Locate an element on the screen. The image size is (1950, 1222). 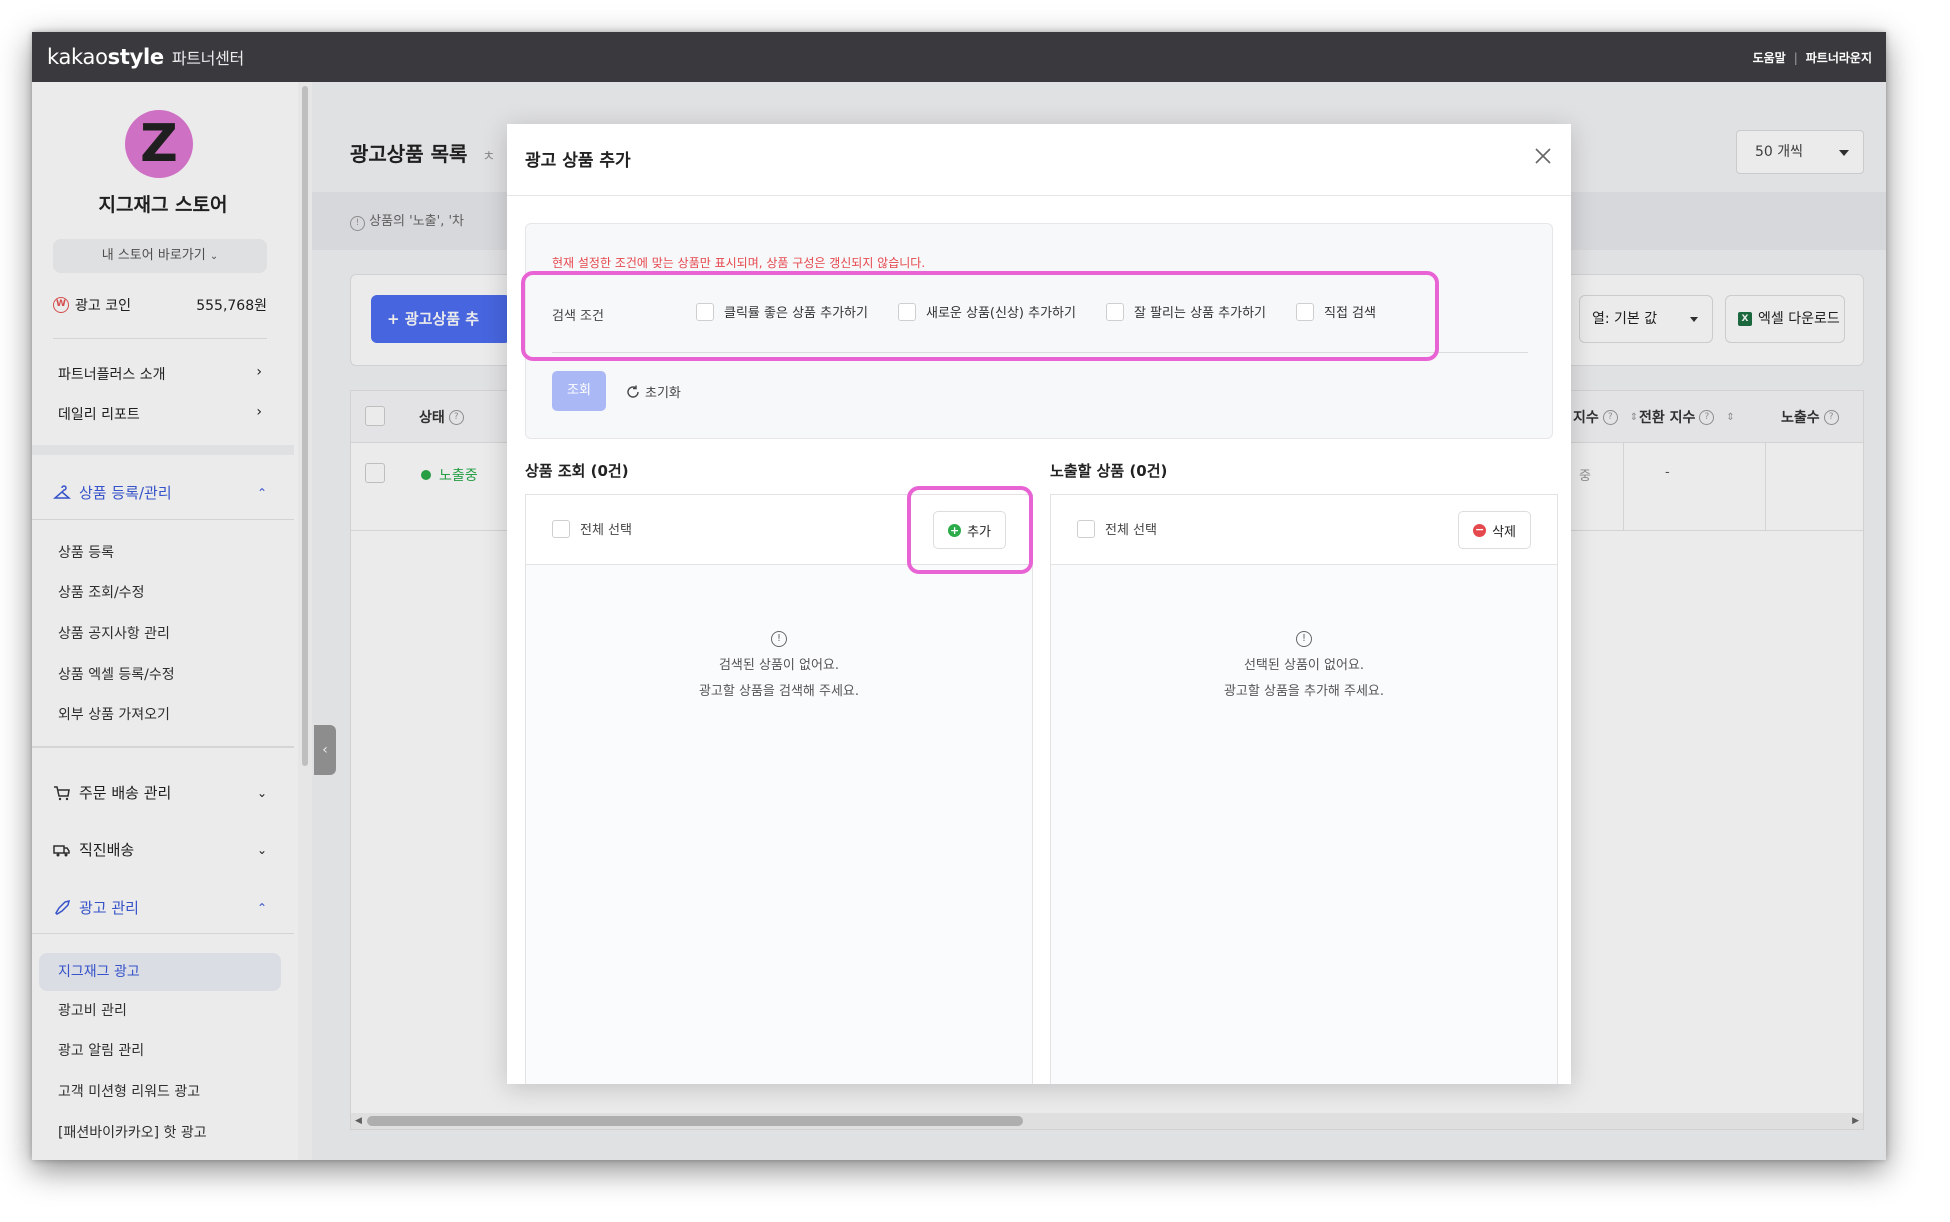
select-all-right: 전체 선택 is located at coordinates (1117, 528).